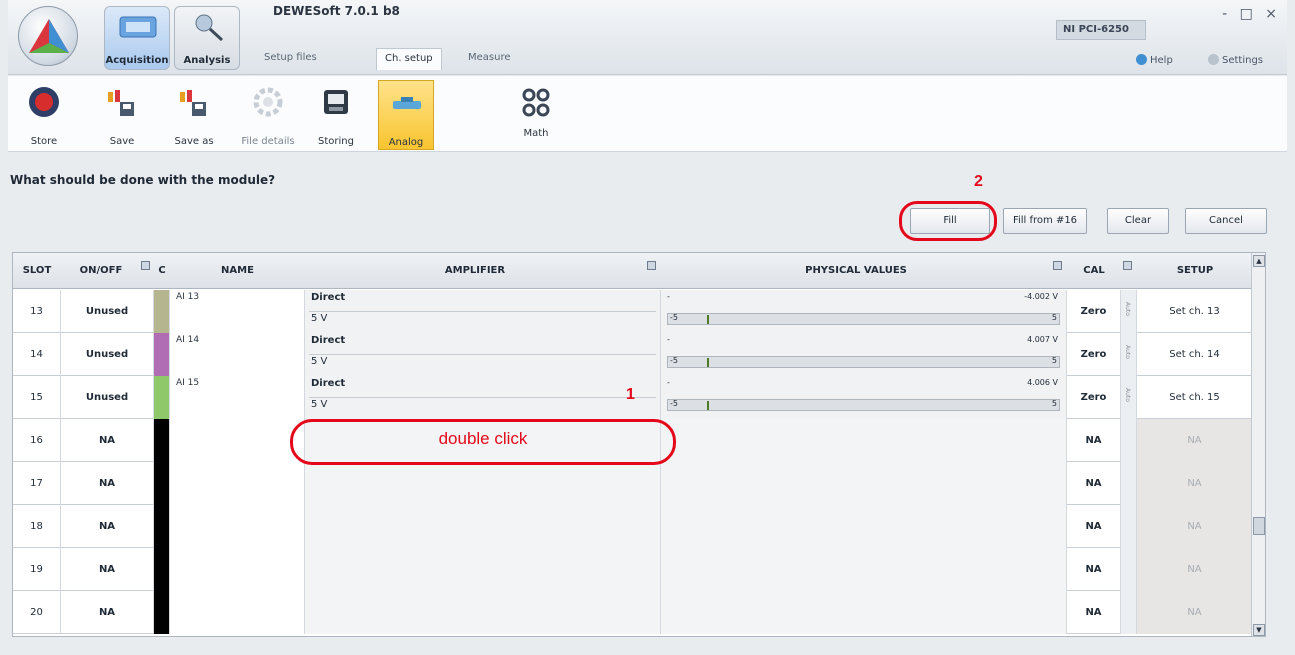  I want to click on clear-button: Clear, so click(1138, 221).